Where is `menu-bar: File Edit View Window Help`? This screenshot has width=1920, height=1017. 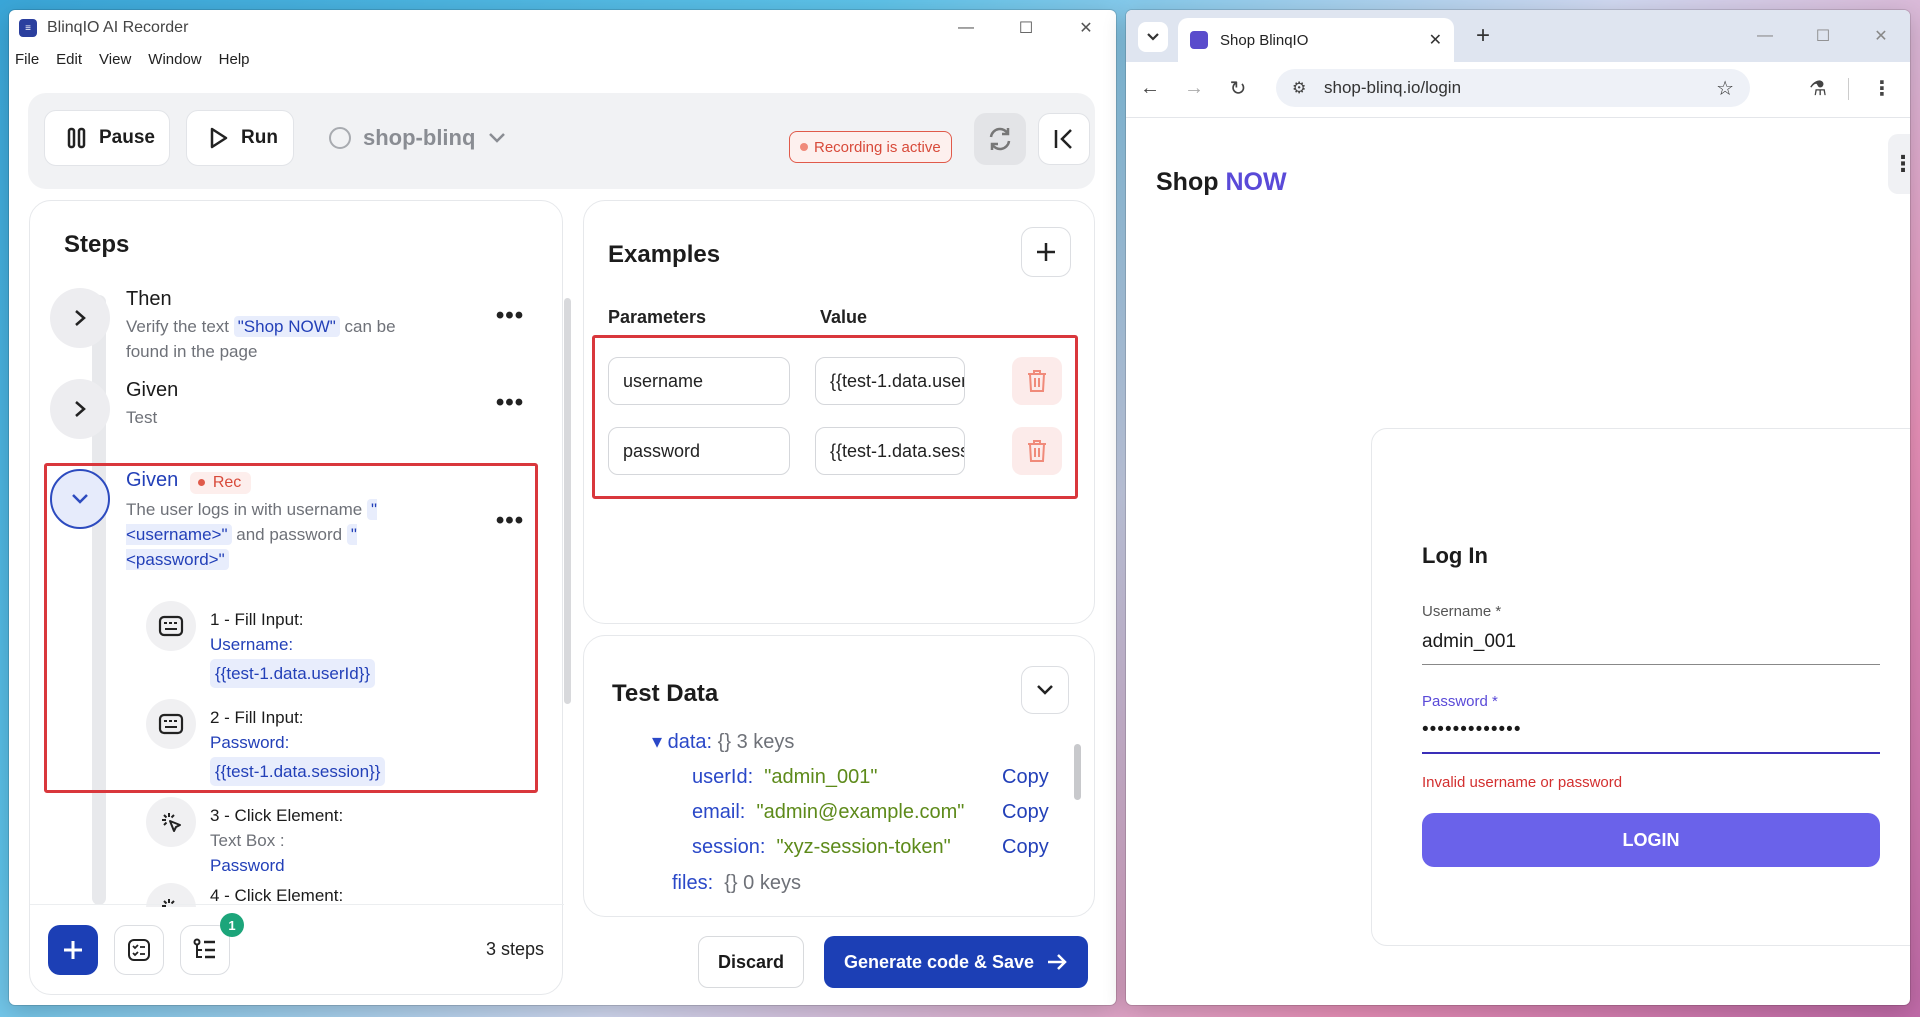
menu-bar: File Edit View Window Help is located at coordinates (562, 59).